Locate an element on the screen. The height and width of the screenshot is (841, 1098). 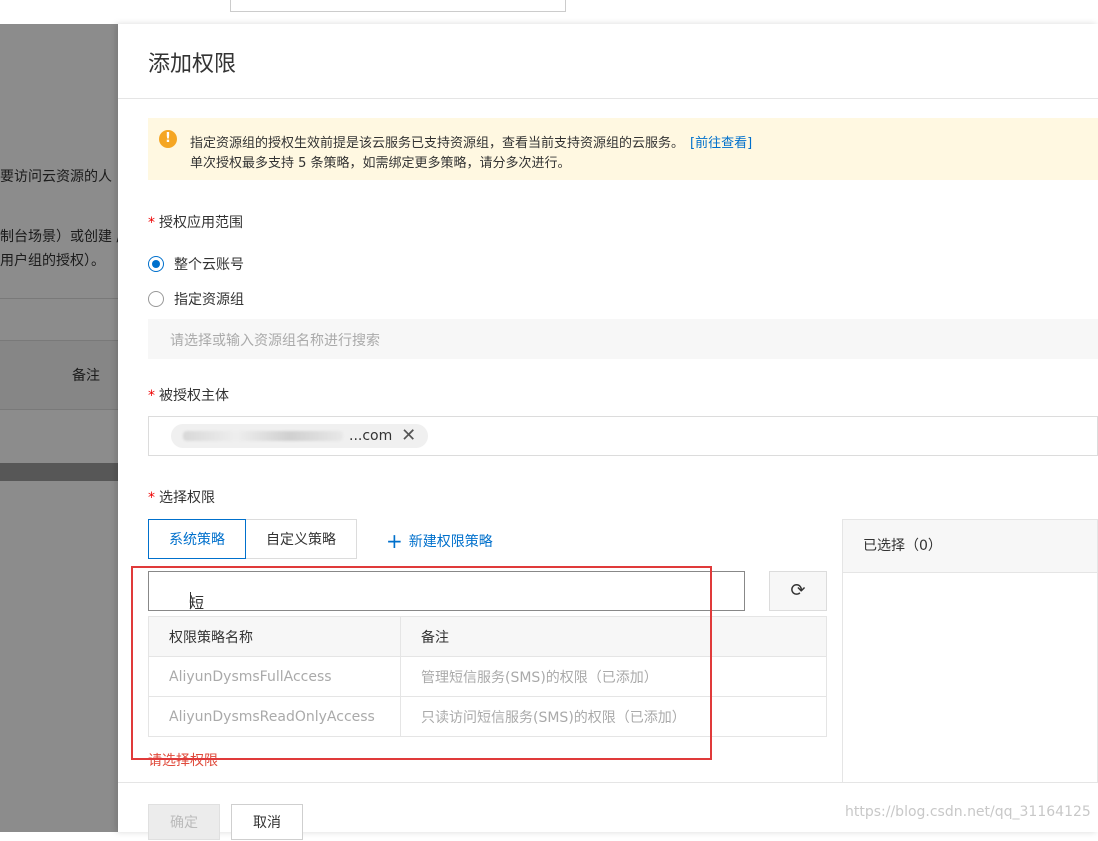
policy-tabs: 系统策略 自定义策略 is located at coordinates (252, 539).